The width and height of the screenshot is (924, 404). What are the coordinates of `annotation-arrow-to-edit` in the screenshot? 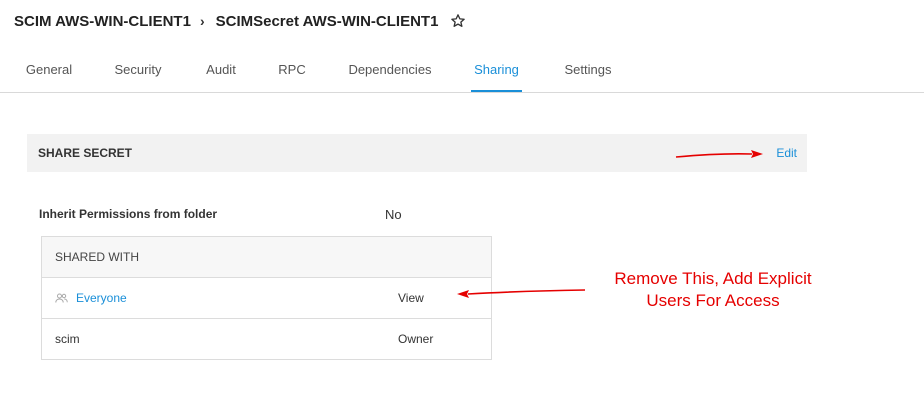 It's located at (719, 154).